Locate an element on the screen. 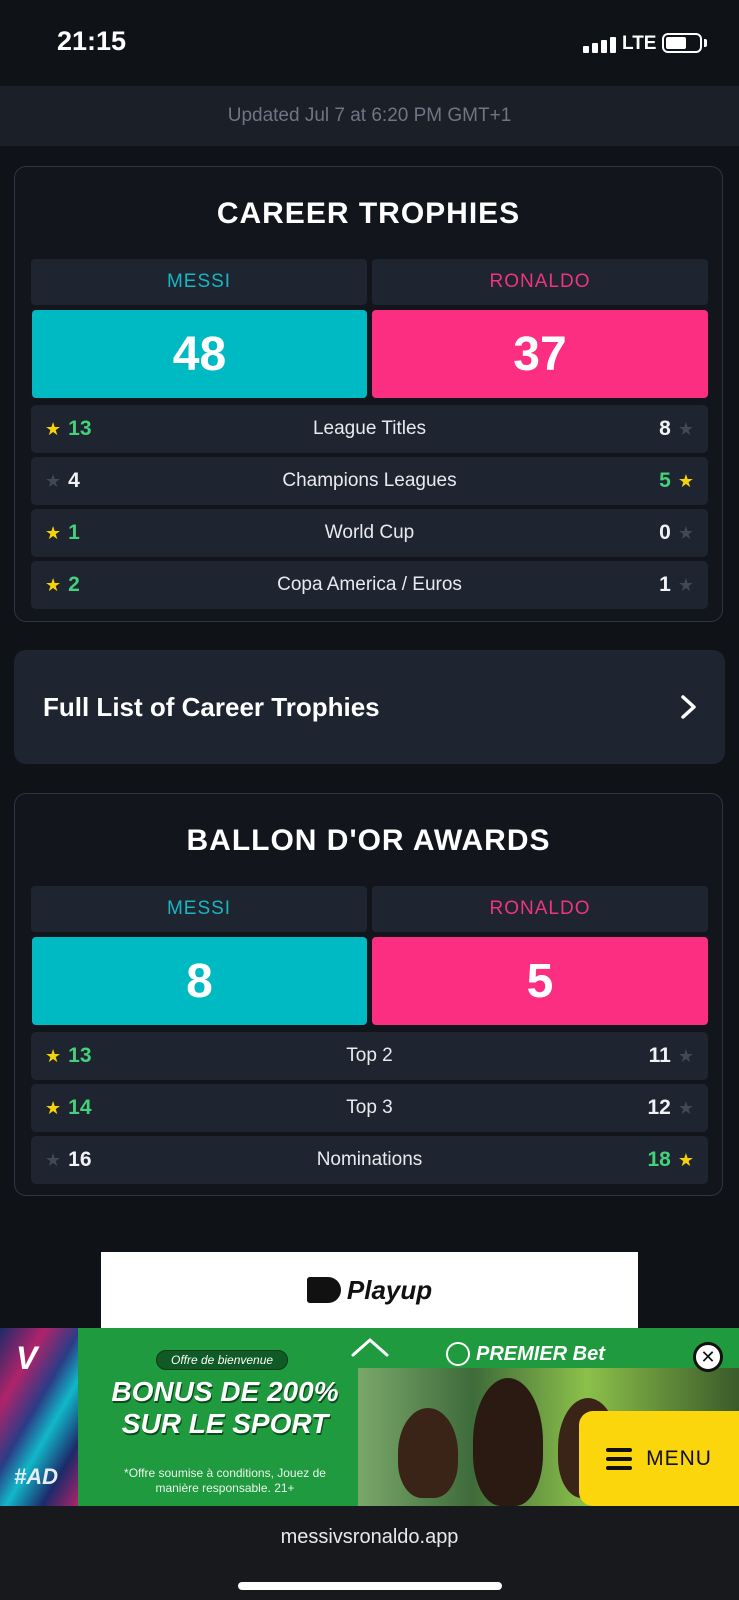 The width and height of the screenshot is (739, 1600). full-list-link: Full List of Career Trophies is located at coordinates (369, 707).